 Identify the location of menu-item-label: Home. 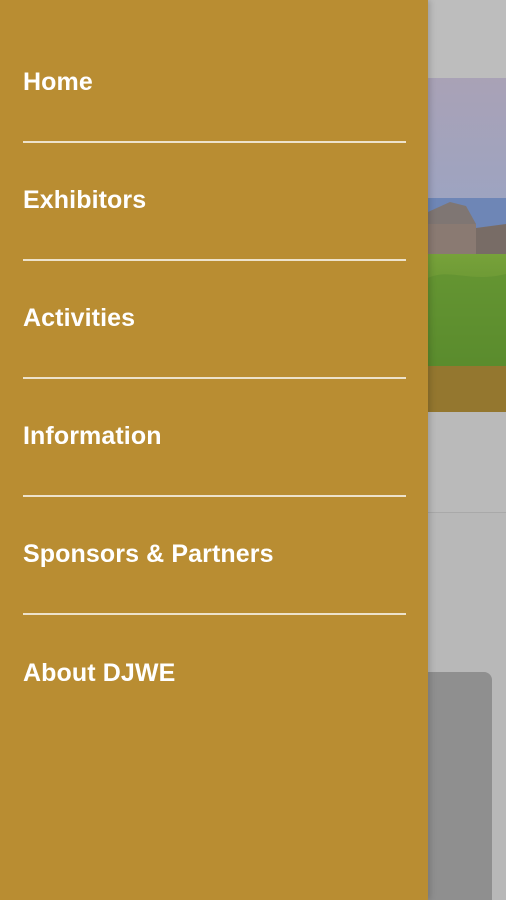
(58, 81).